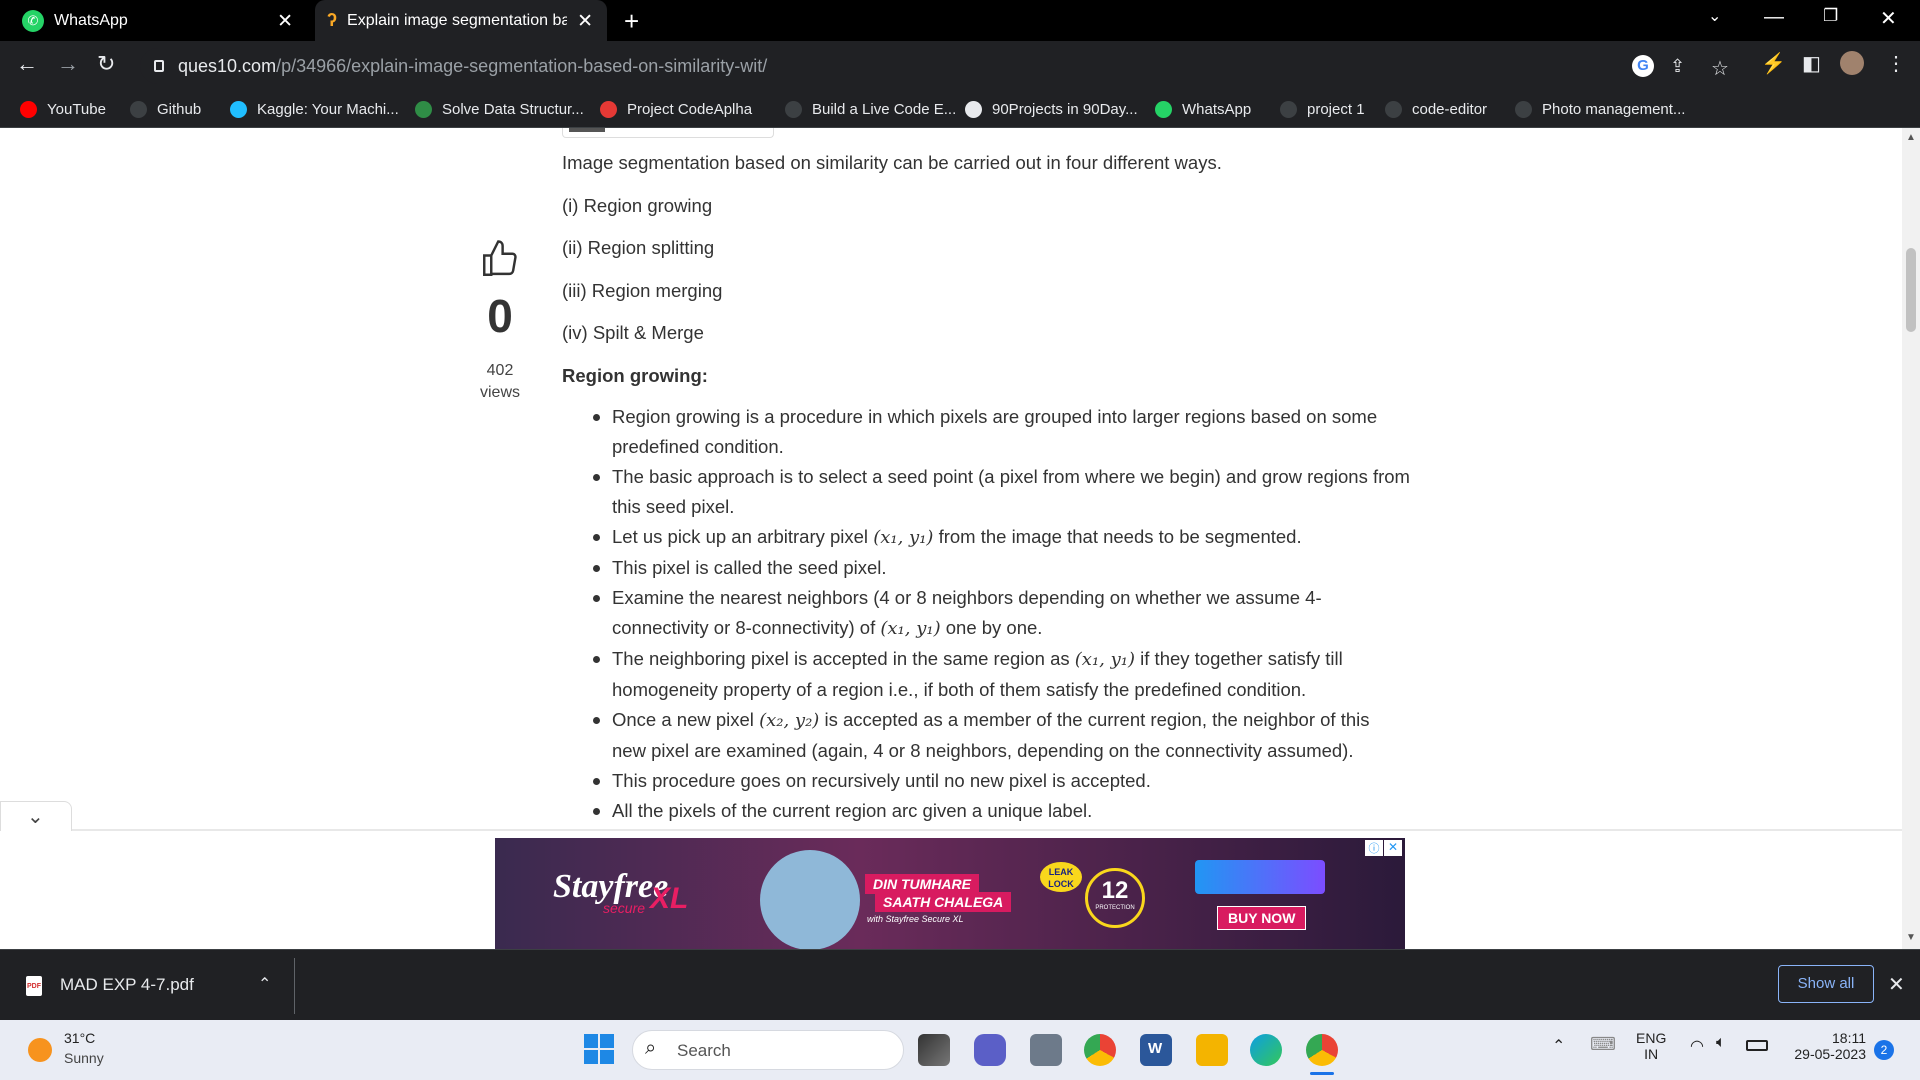  What do you see at coordinates (1896, 984) in the screenshot?
I see `close-downloads-icon: ✕` at bounding box center [1896, 984].